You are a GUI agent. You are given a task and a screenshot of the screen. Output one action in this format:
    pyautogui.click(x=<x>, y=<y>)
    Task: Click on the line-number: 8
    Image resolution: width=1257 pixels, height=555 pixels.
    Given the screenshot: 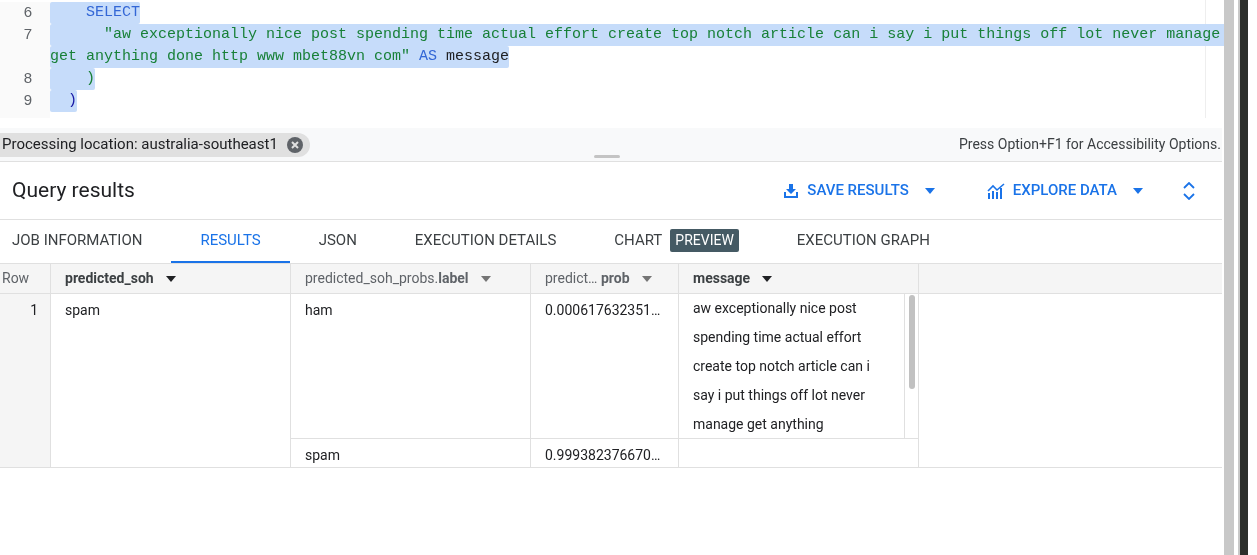 What is the action you would take?
    pyautogui.click(x=27, y=77)
    